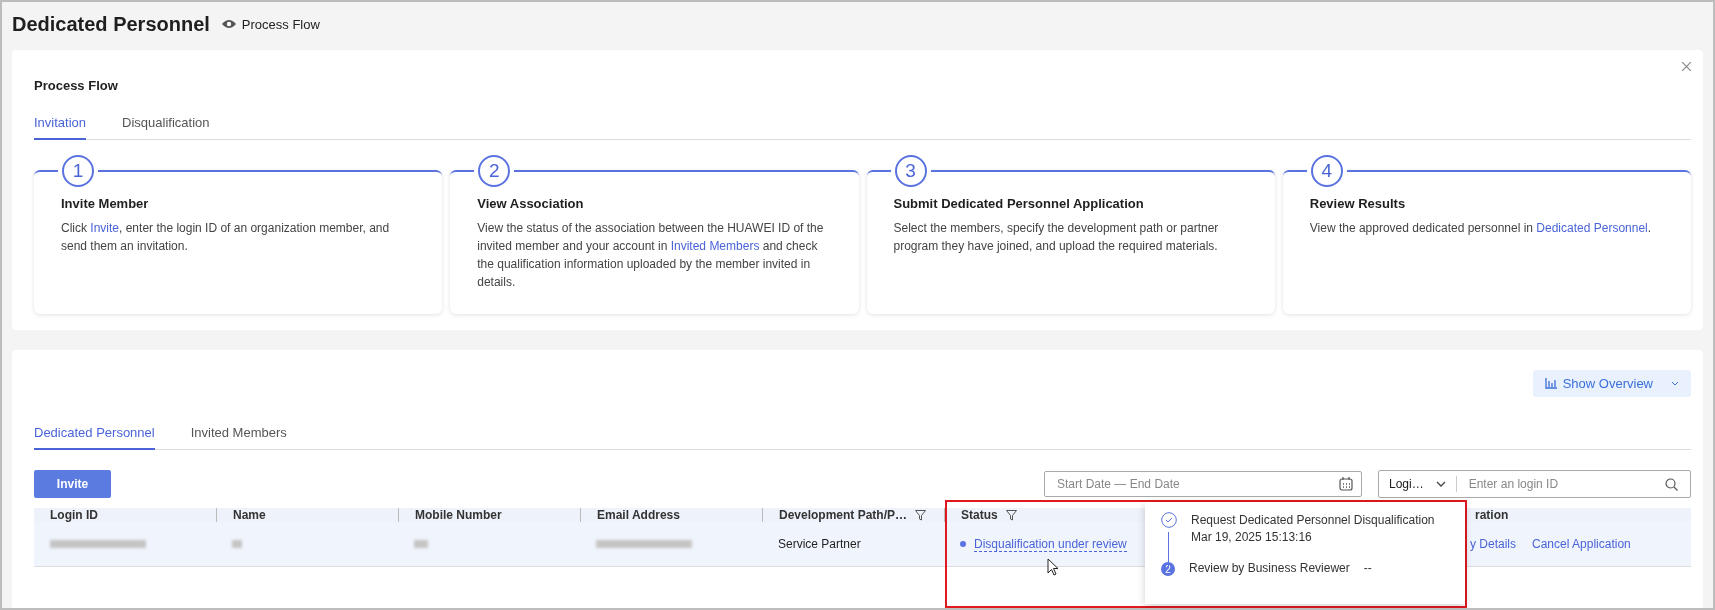 Image resolution: width=1715 pixels, height=610 pixels. Describe the element at coordinates (1326, 171) in the screenshot. I see `step-number: 4` at that location.